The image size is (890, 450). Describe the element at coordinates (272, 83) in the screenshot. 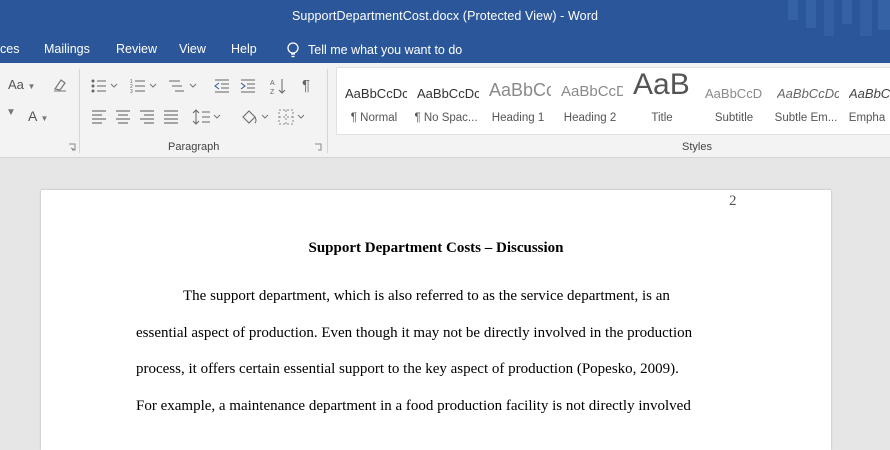

I see `svg-text: A` at that location.